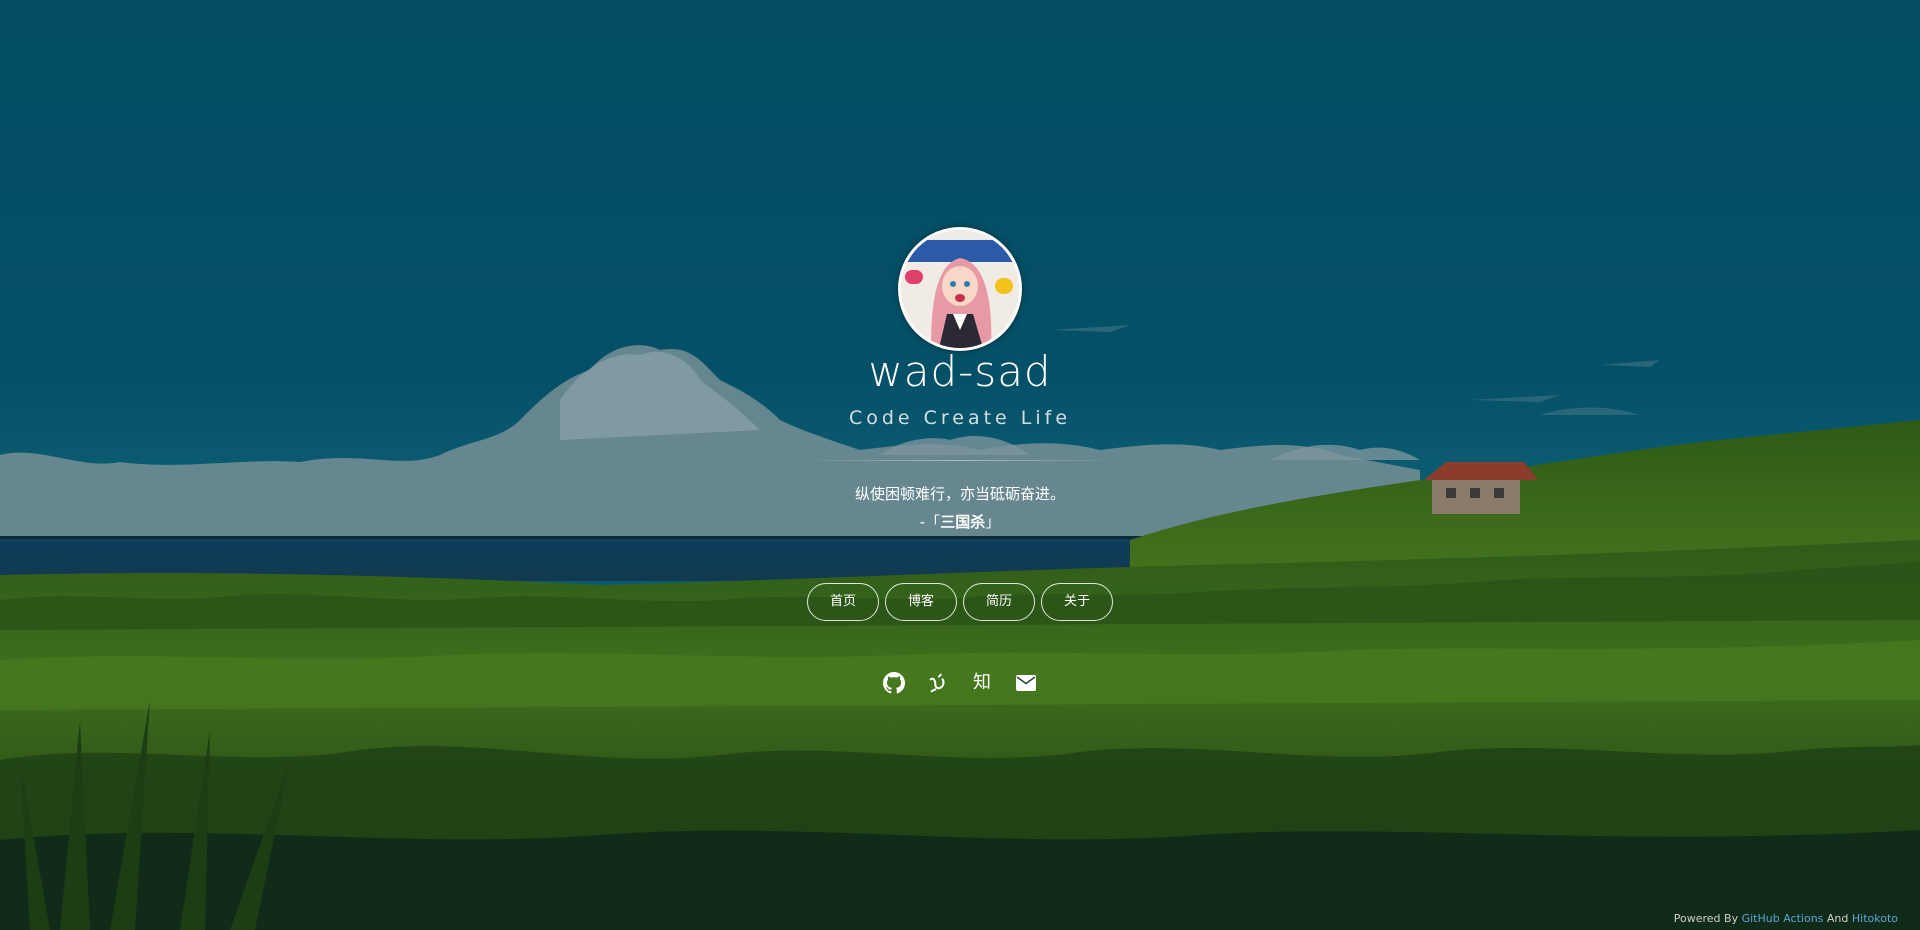 The height and width of the screenshot is (930, 1920). What do you see at coordinates (1875, 918) in the screenshot?
I see `hitokoto-link: Hitokoto` at bounding box center [1875, 918].